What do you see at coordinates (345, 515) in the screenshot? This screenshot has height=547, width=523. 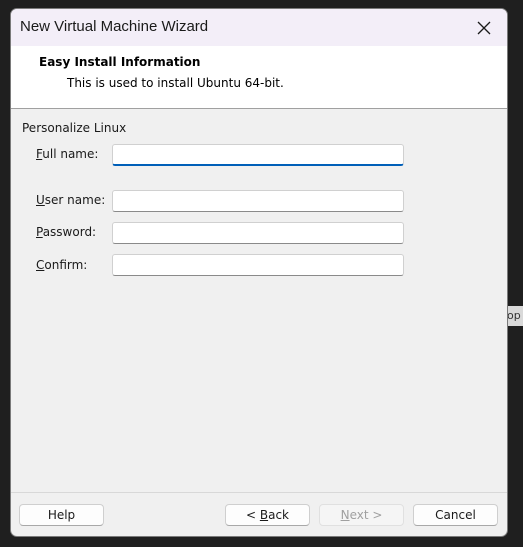 I see `mnemonic: N` at bounding box center [345, 515].